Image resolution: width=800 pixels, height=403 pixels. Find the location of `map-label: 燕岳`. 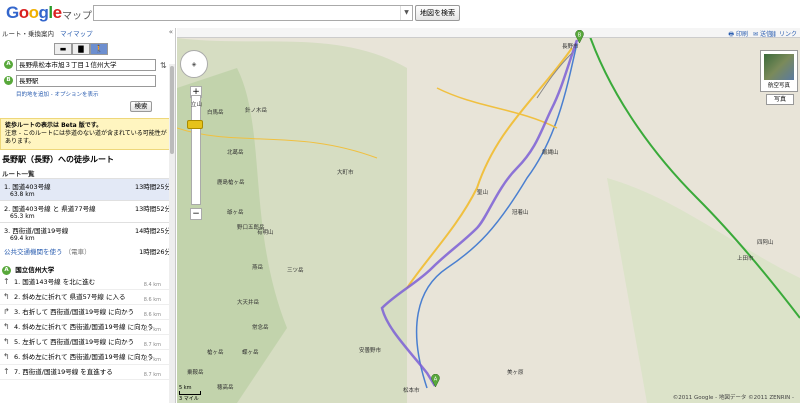

map-label: 燕岳 is located at coordinates (258, 268).